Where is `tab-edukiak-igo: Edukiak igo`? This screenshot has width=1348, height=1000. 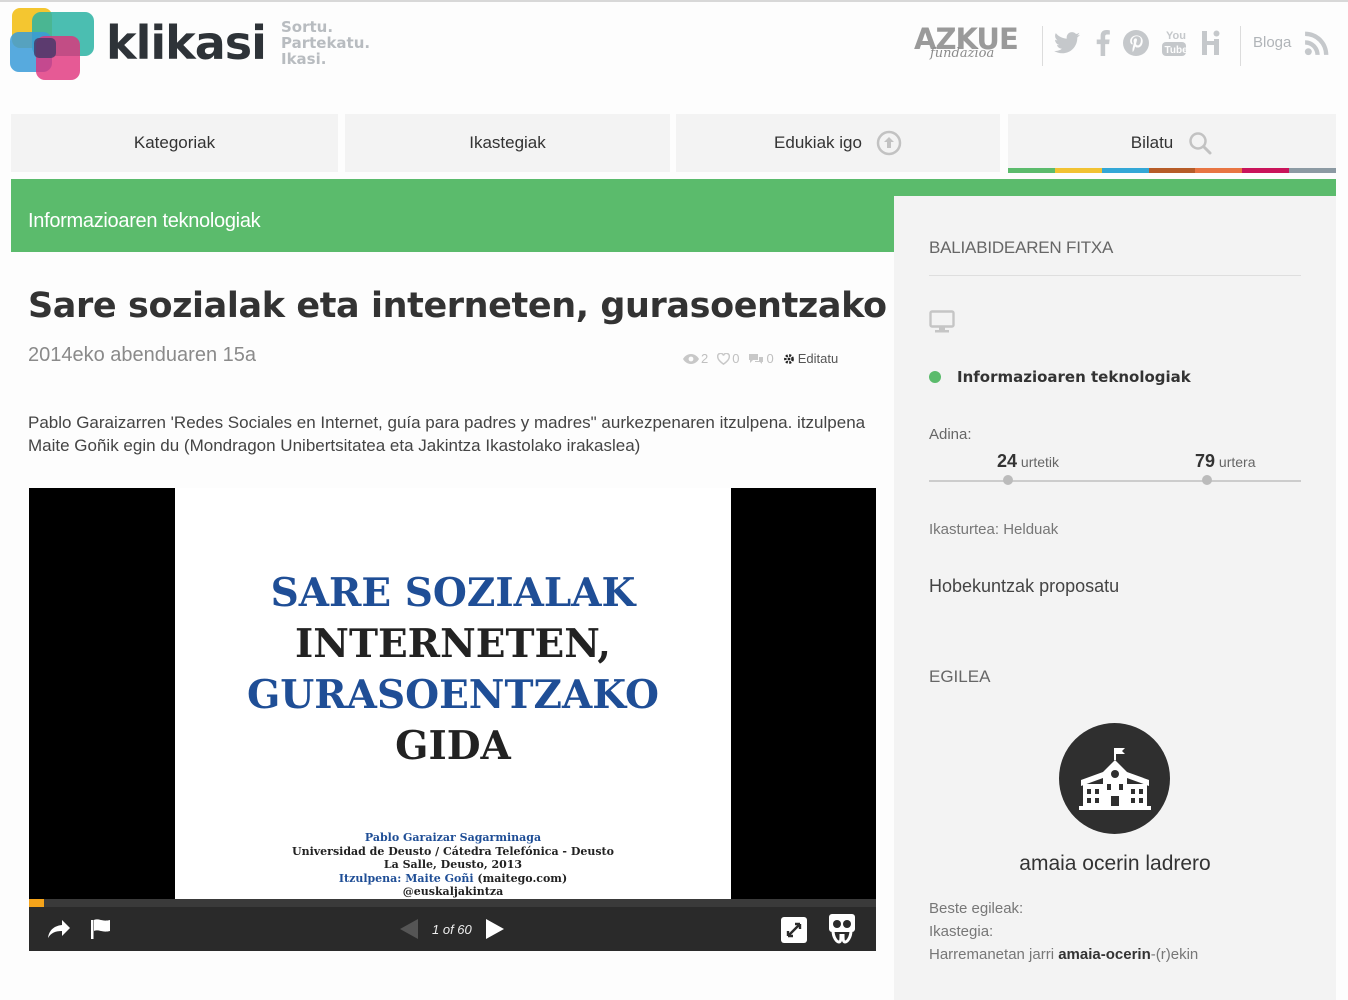 tab-edukiak-igo: Edukiak igo is located at coordinates (838, 143).